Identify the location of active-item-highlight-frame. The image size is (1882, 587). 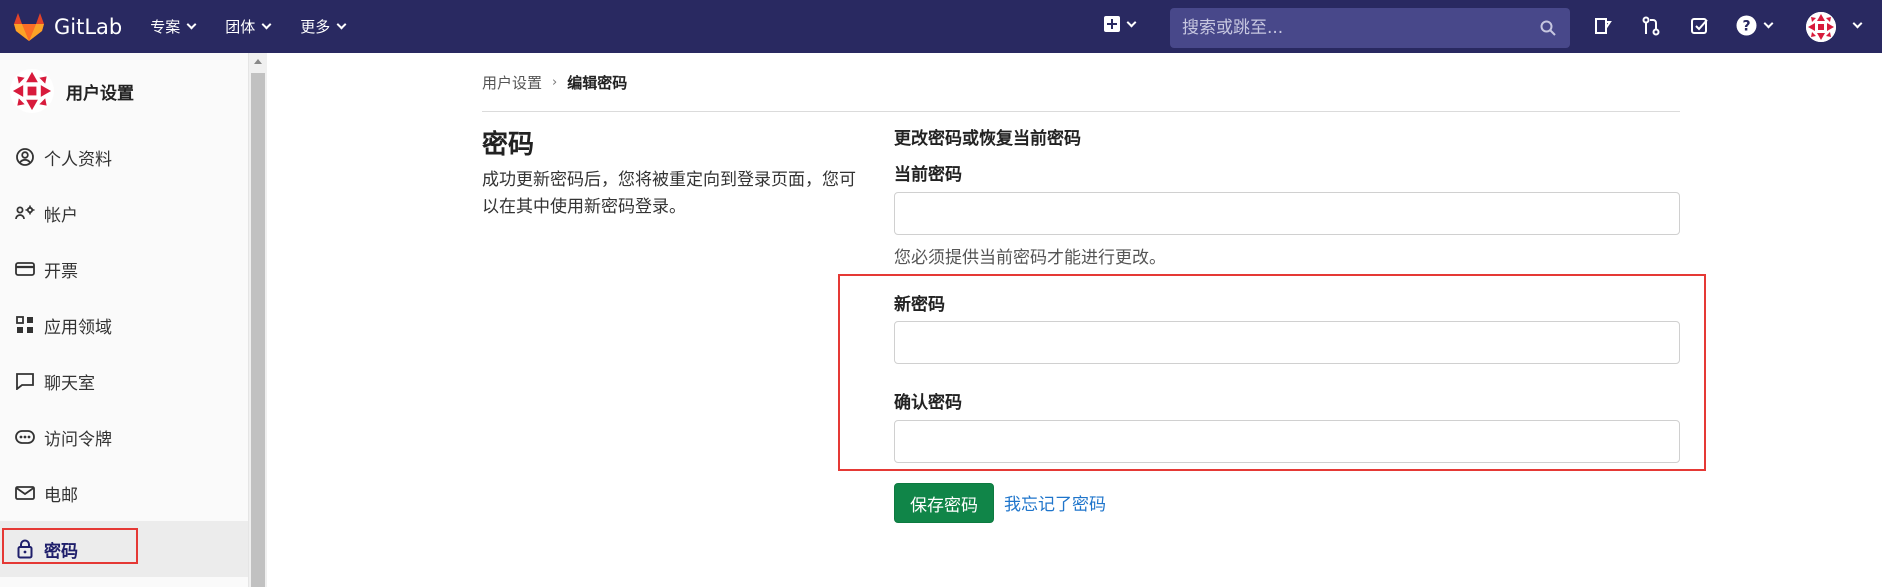
(70, 546).